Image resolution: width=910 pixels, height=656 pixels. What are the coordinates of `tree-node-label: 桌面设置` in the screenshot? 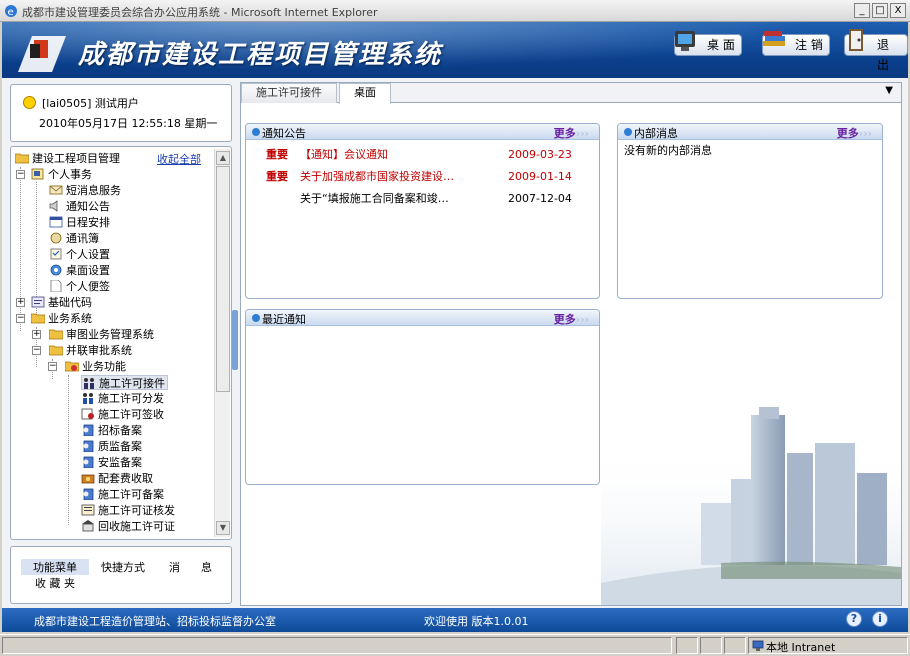 It's located at (88, 270).